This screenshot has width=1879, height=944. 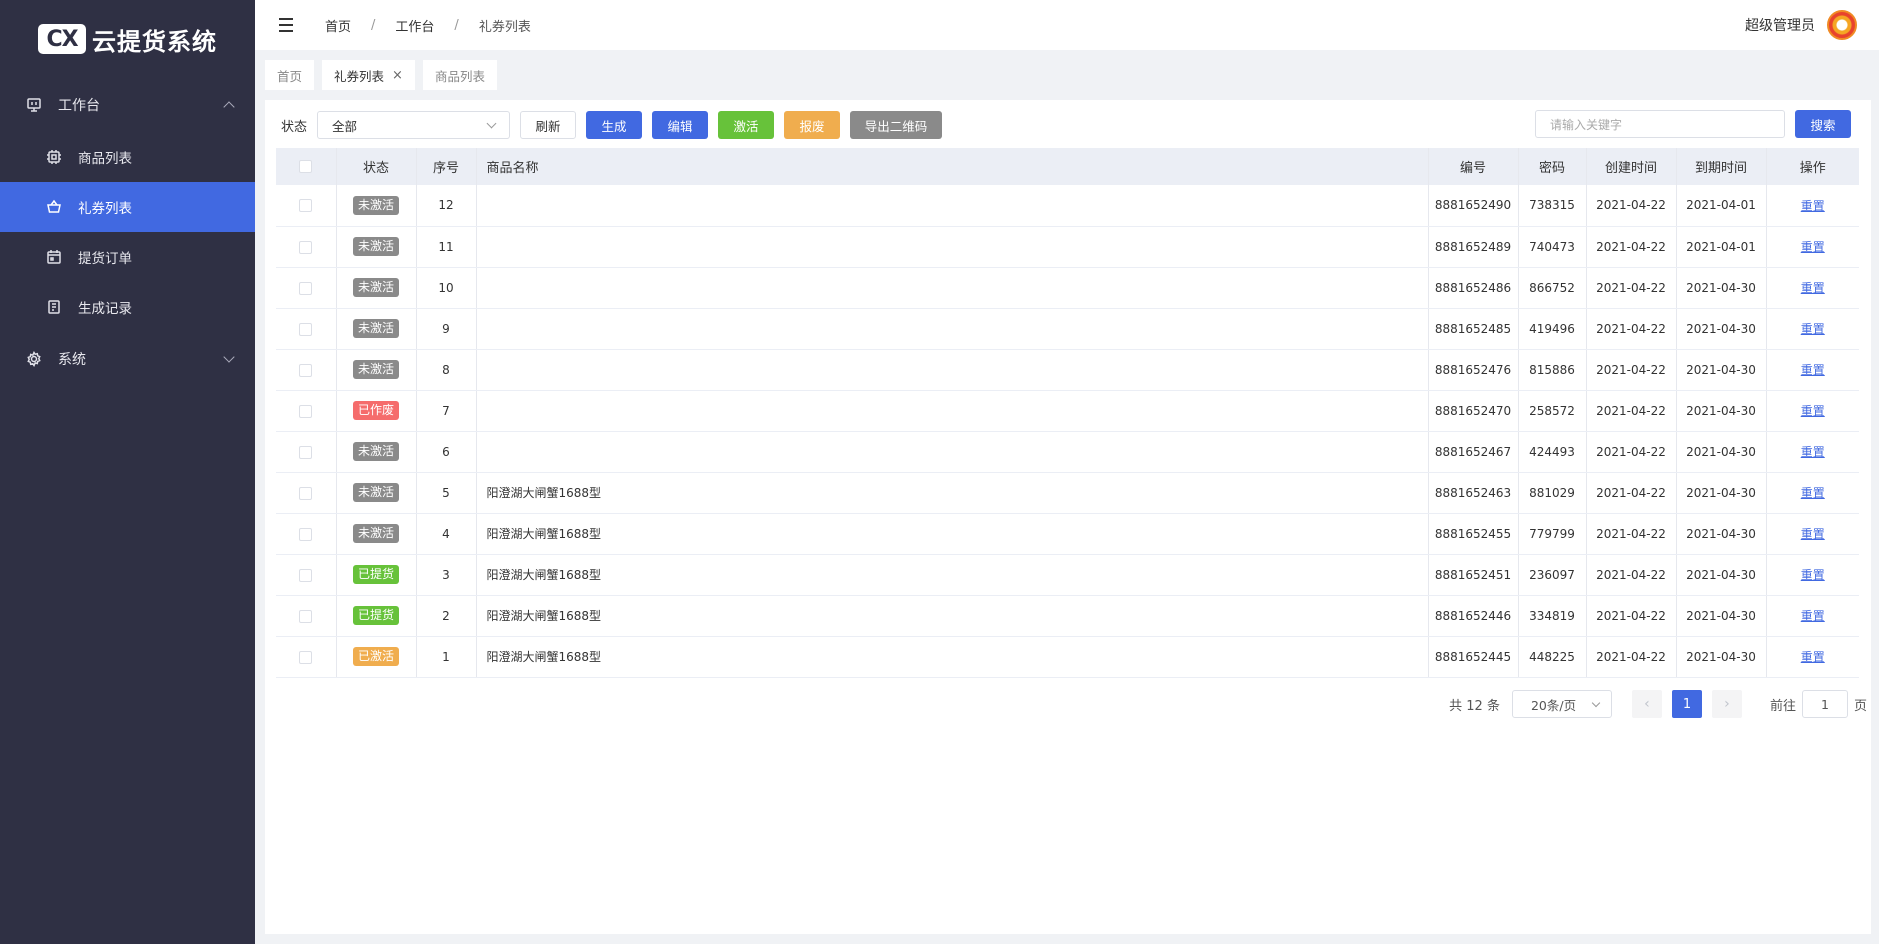 I want to click on total-count: 共 12 条, so click(x=1474, y=706).